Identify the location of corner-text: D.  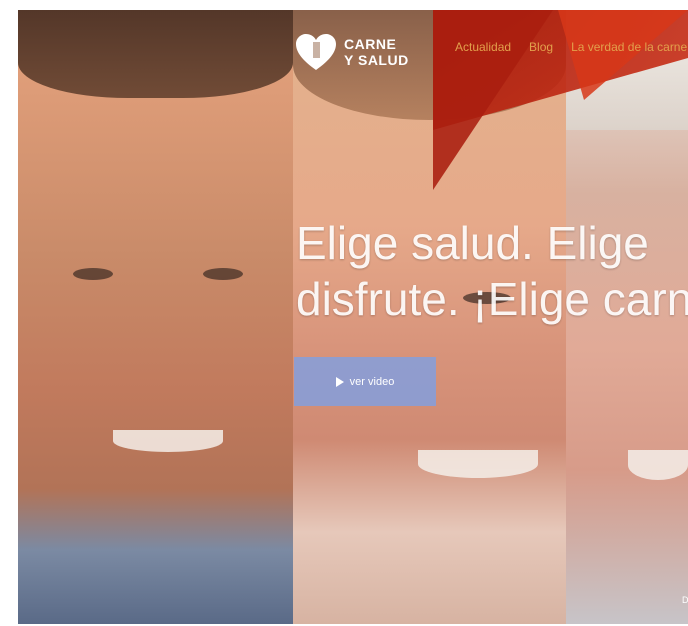
(685, 600).